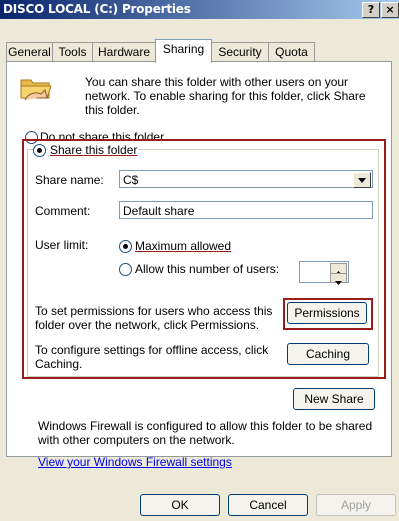  Describe the element at coordinates (183, 246) in the screenshot. I see `maximum-allowed-label: Maximum allowed` at that location.